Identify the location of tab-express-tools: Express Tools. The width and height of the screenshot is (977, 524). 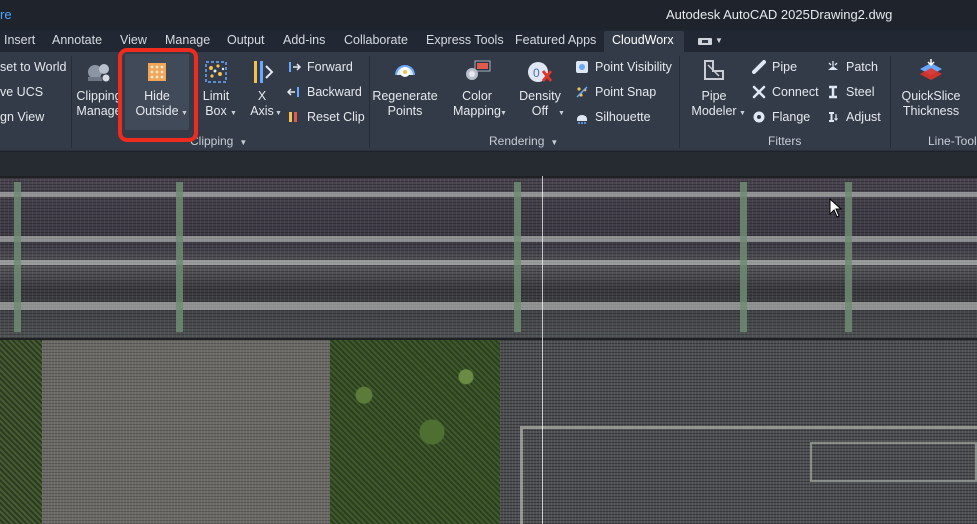
(465, 40).